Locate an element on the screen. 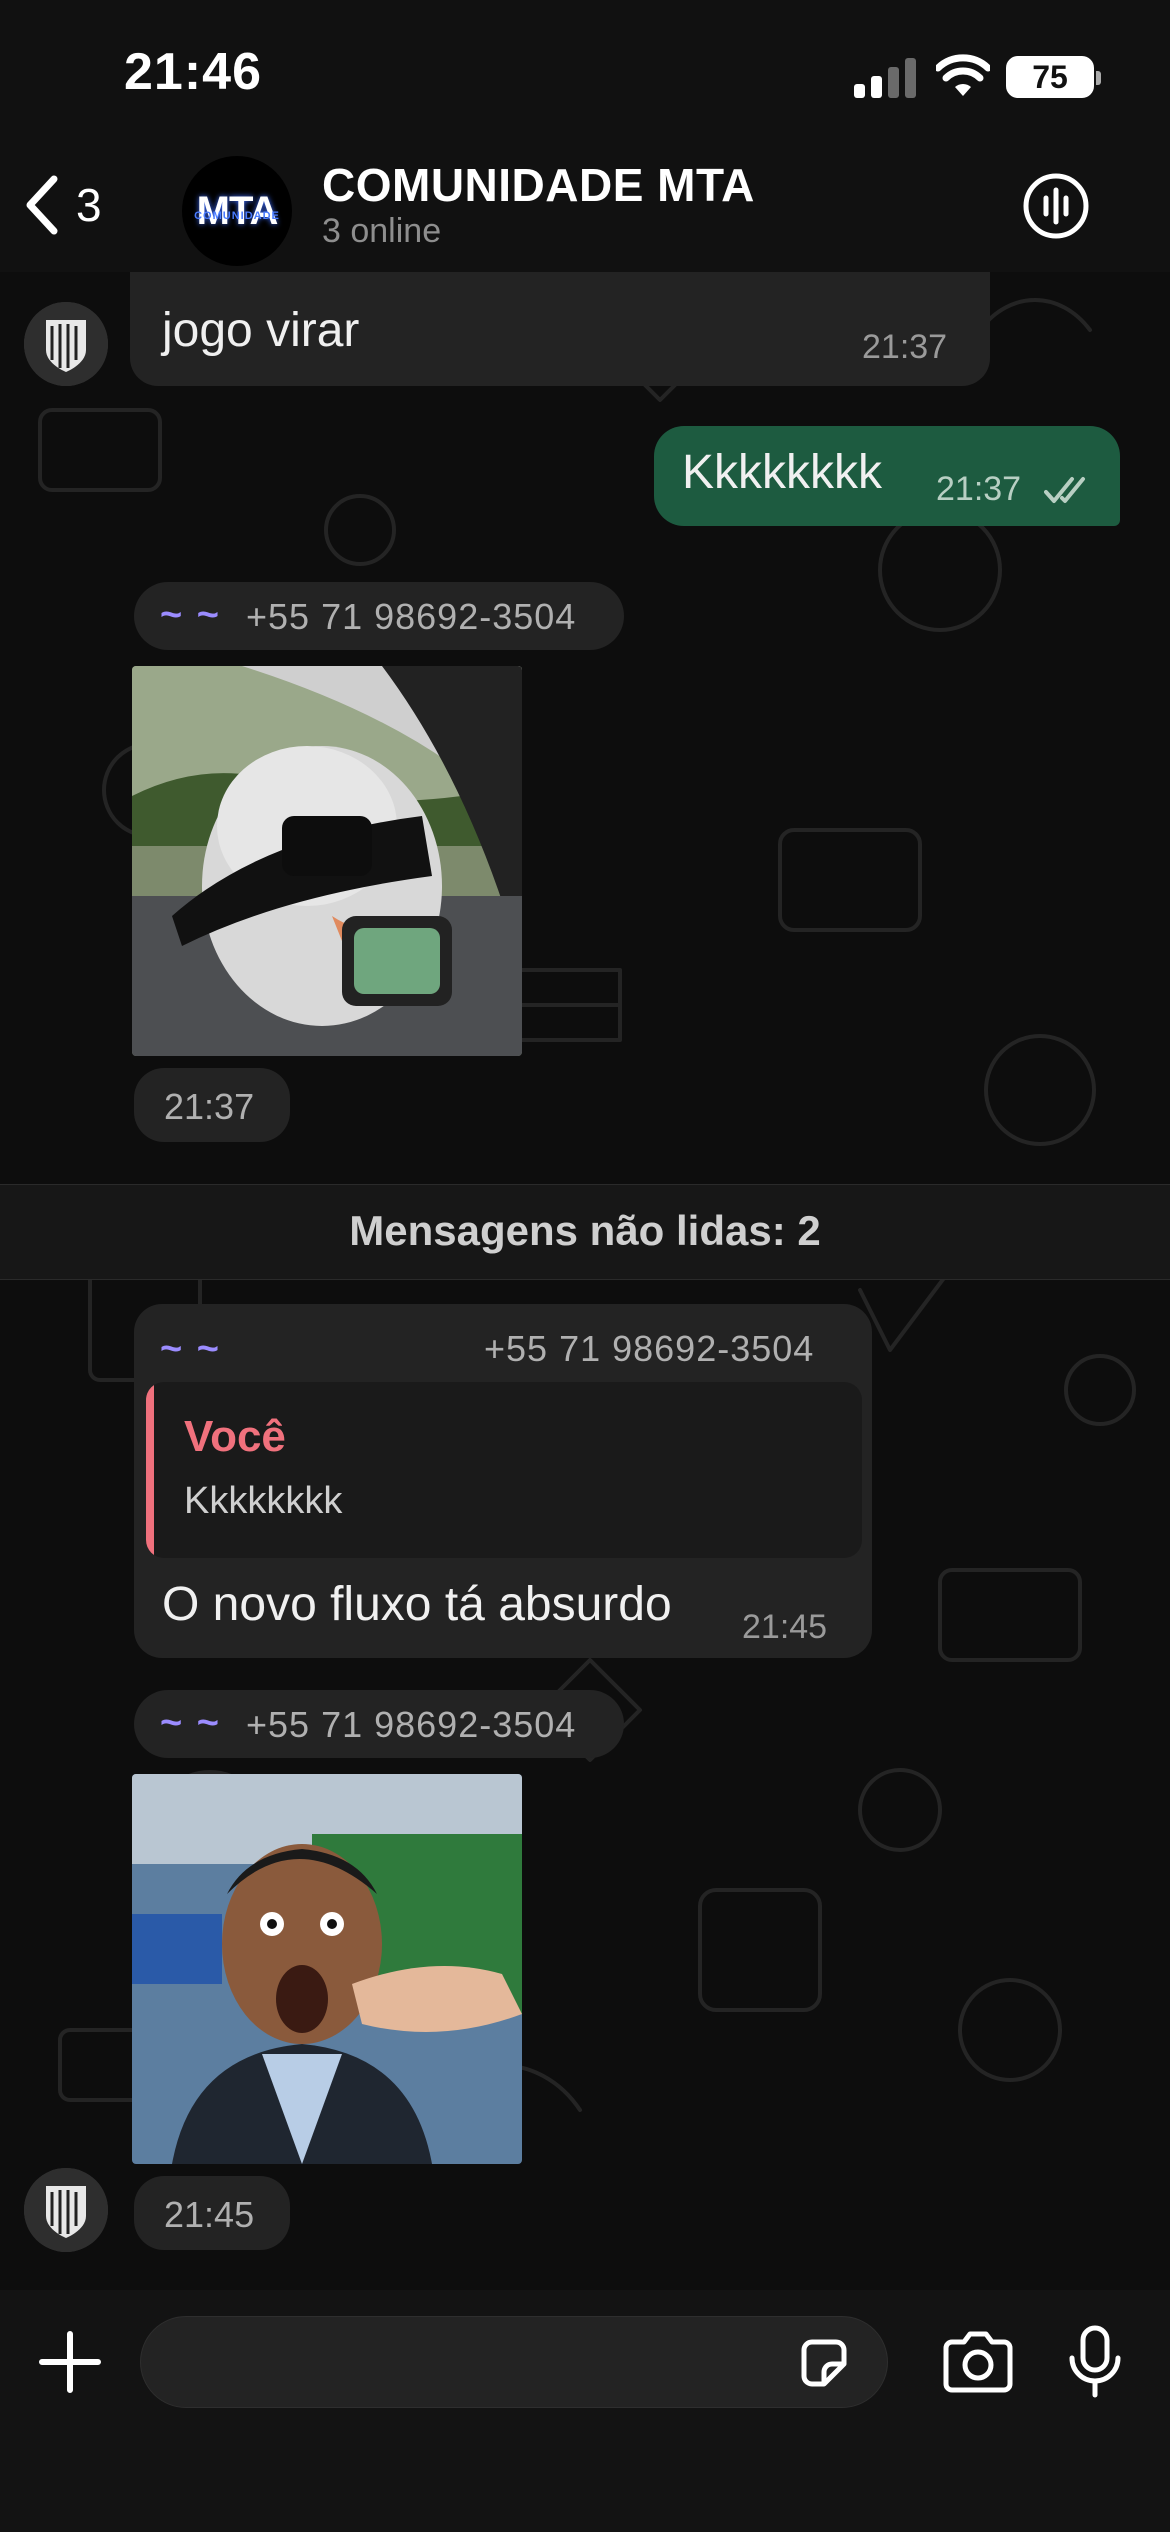  surprised-man-image is located at coordinates (327, 1969).